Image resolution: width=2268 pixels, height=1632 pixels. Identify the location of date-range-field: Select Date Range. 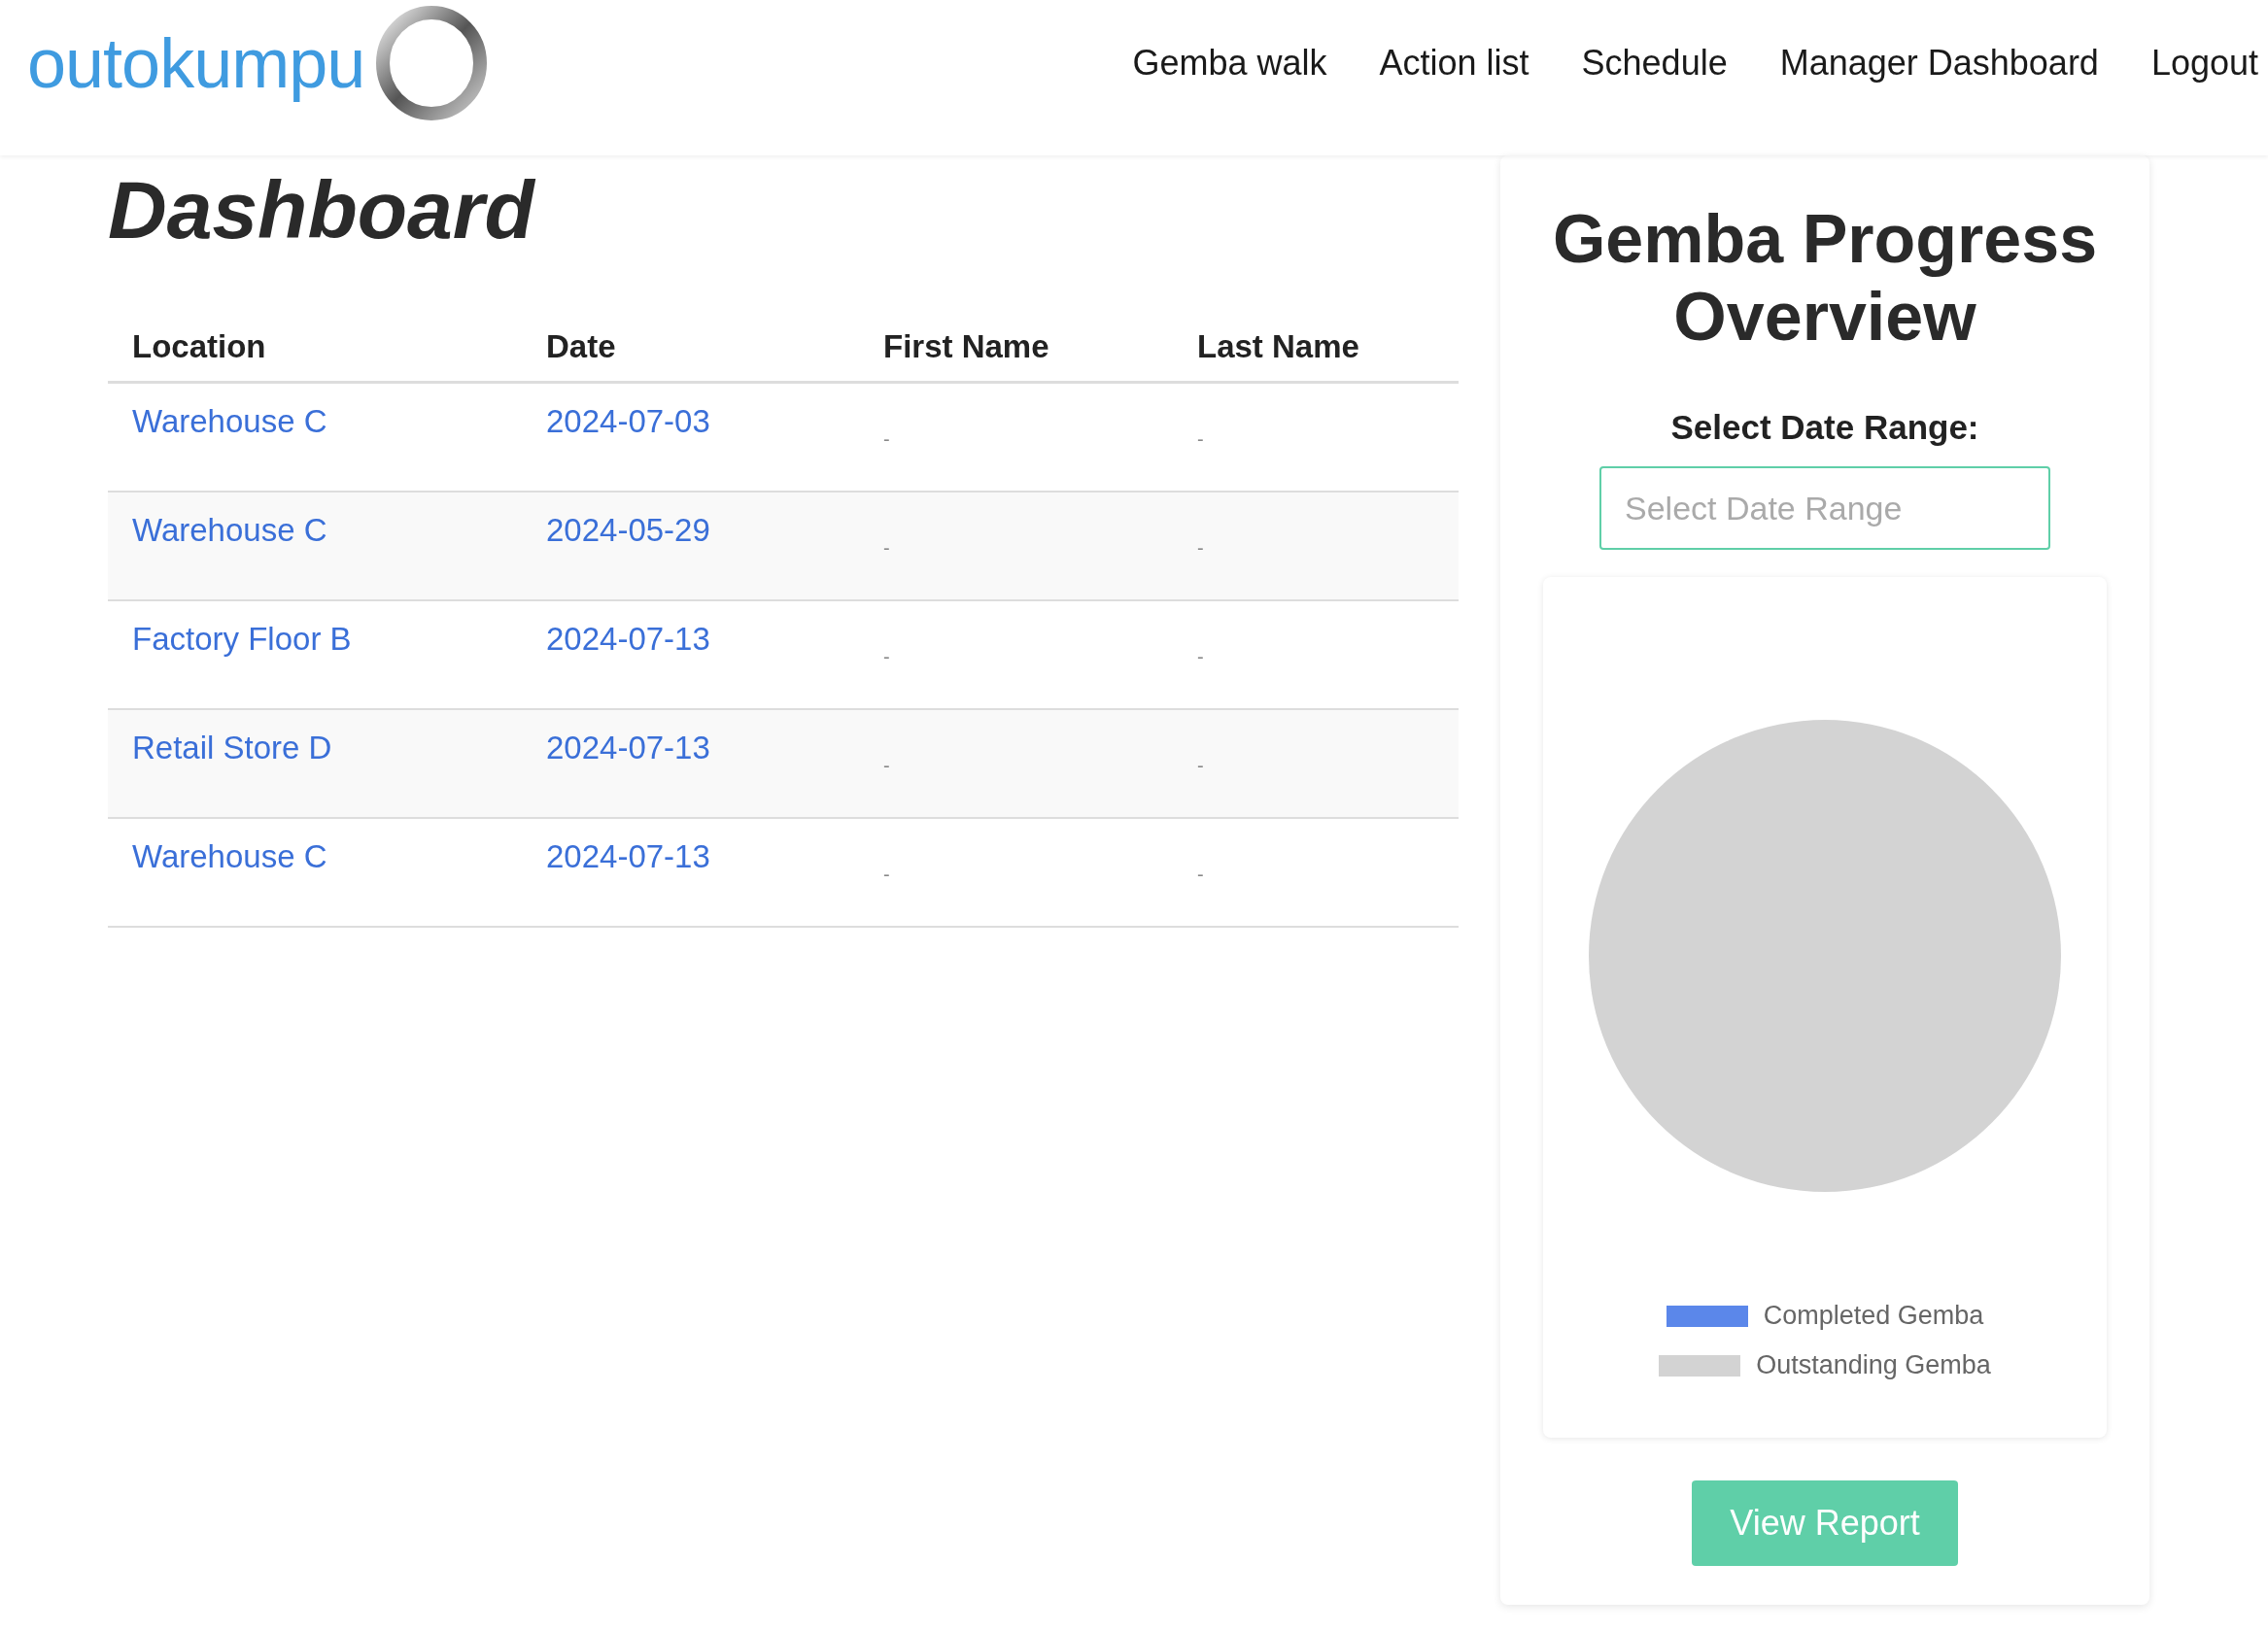
(1824, 508).